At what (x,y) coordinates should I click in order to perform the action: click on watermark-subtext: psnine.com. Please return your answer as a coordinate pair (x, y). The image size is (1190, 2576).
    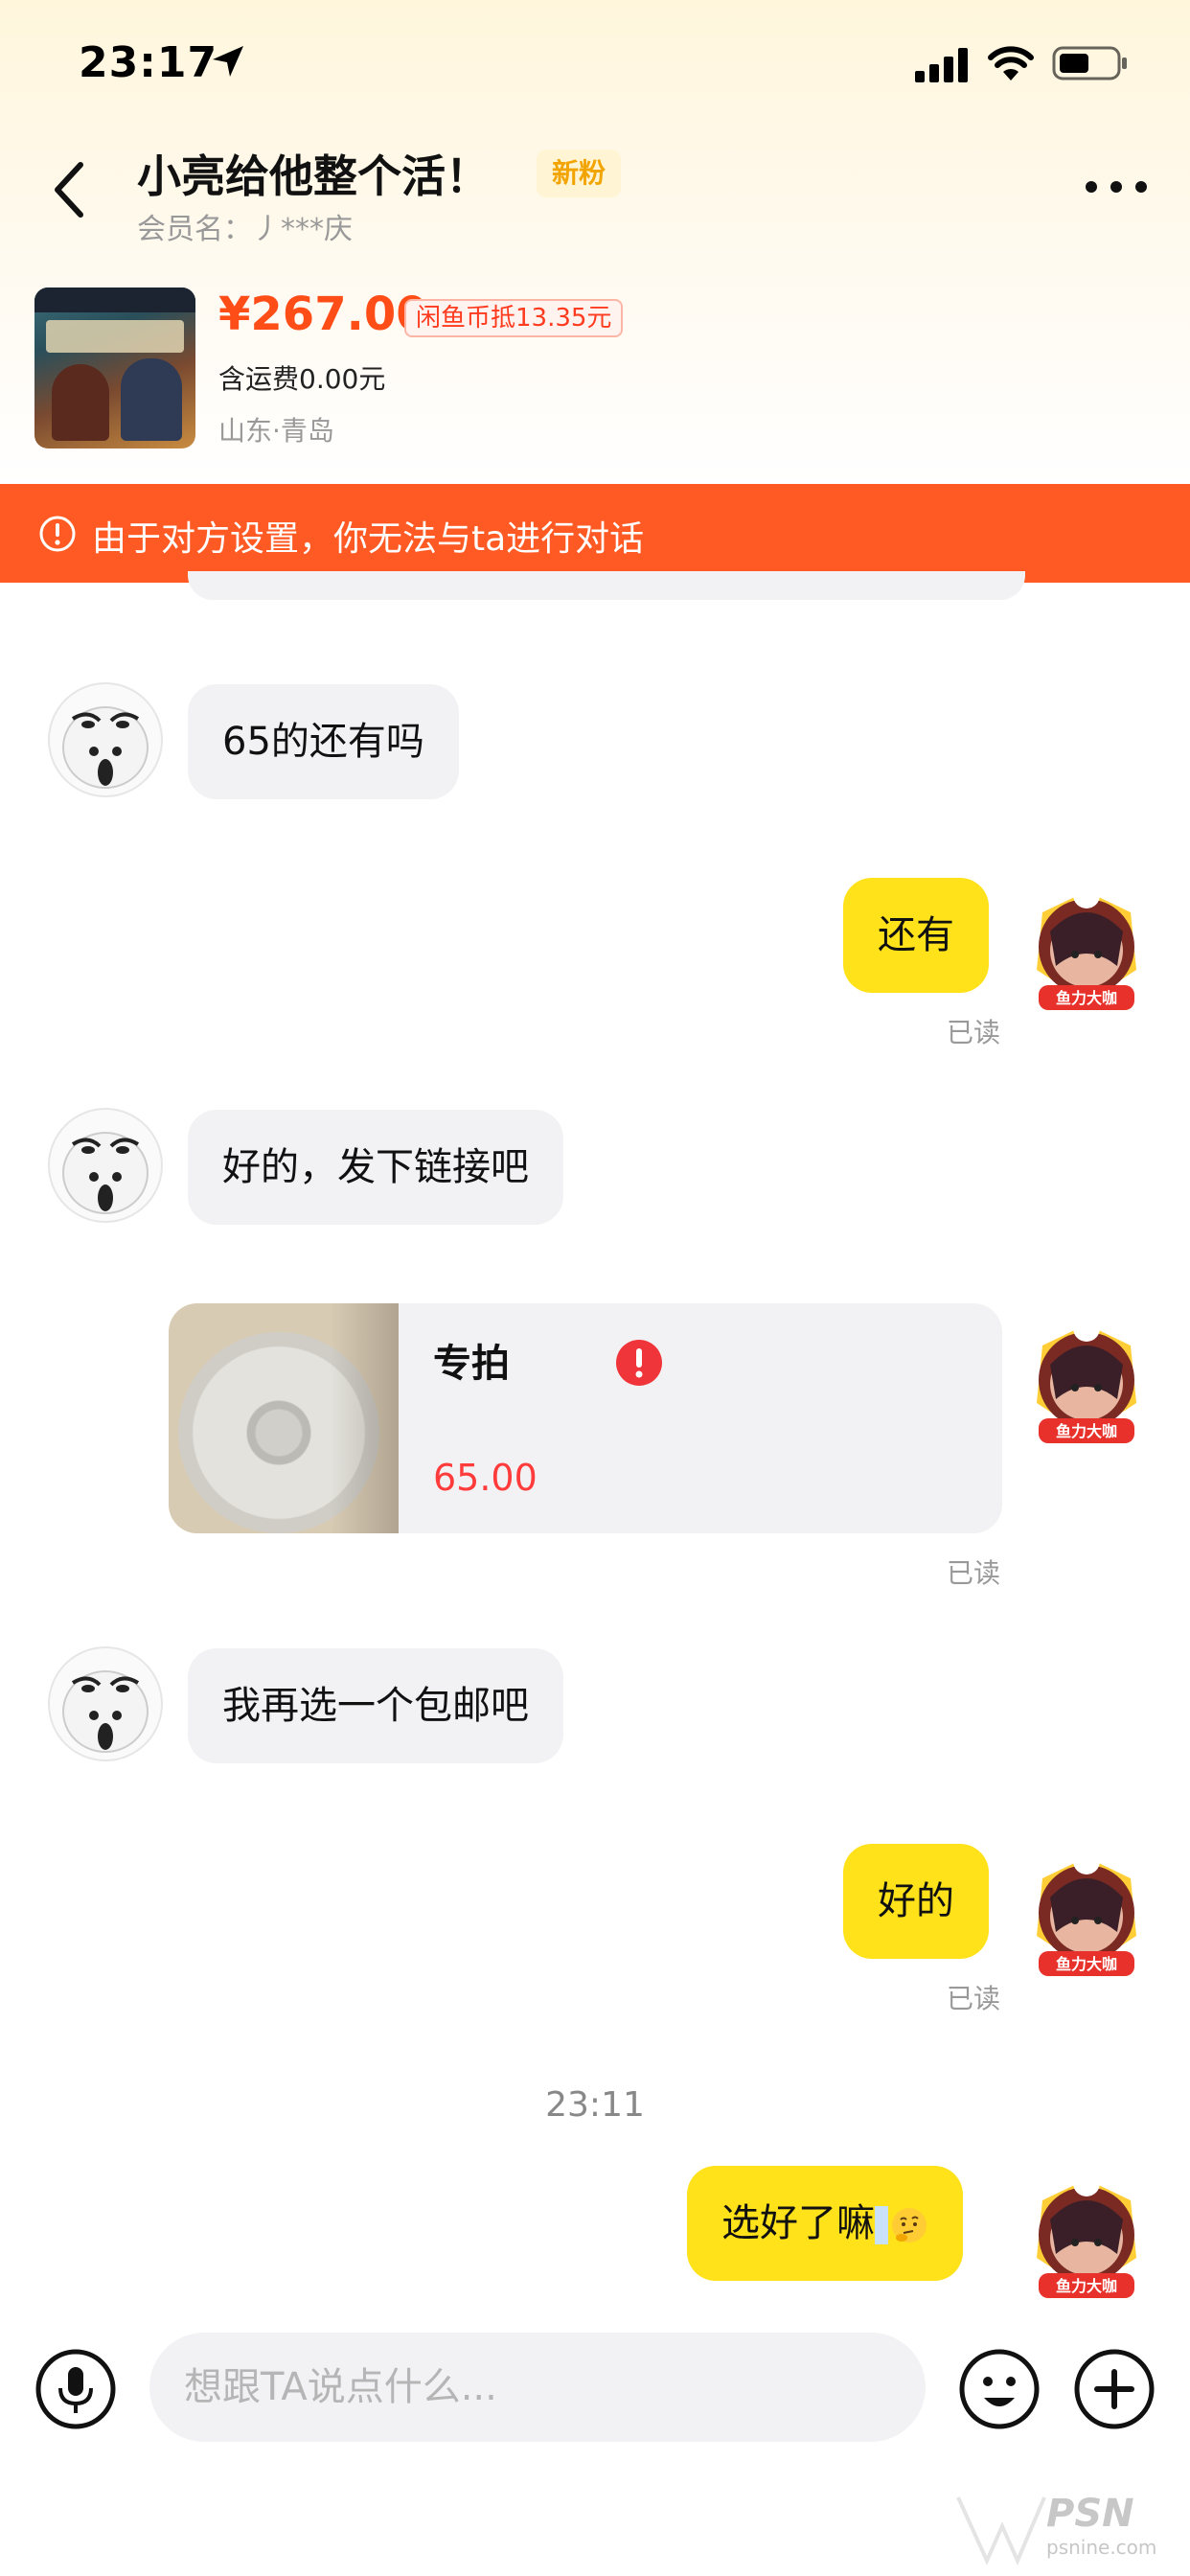
    Looking at the image, I should click on (1101, 2547).